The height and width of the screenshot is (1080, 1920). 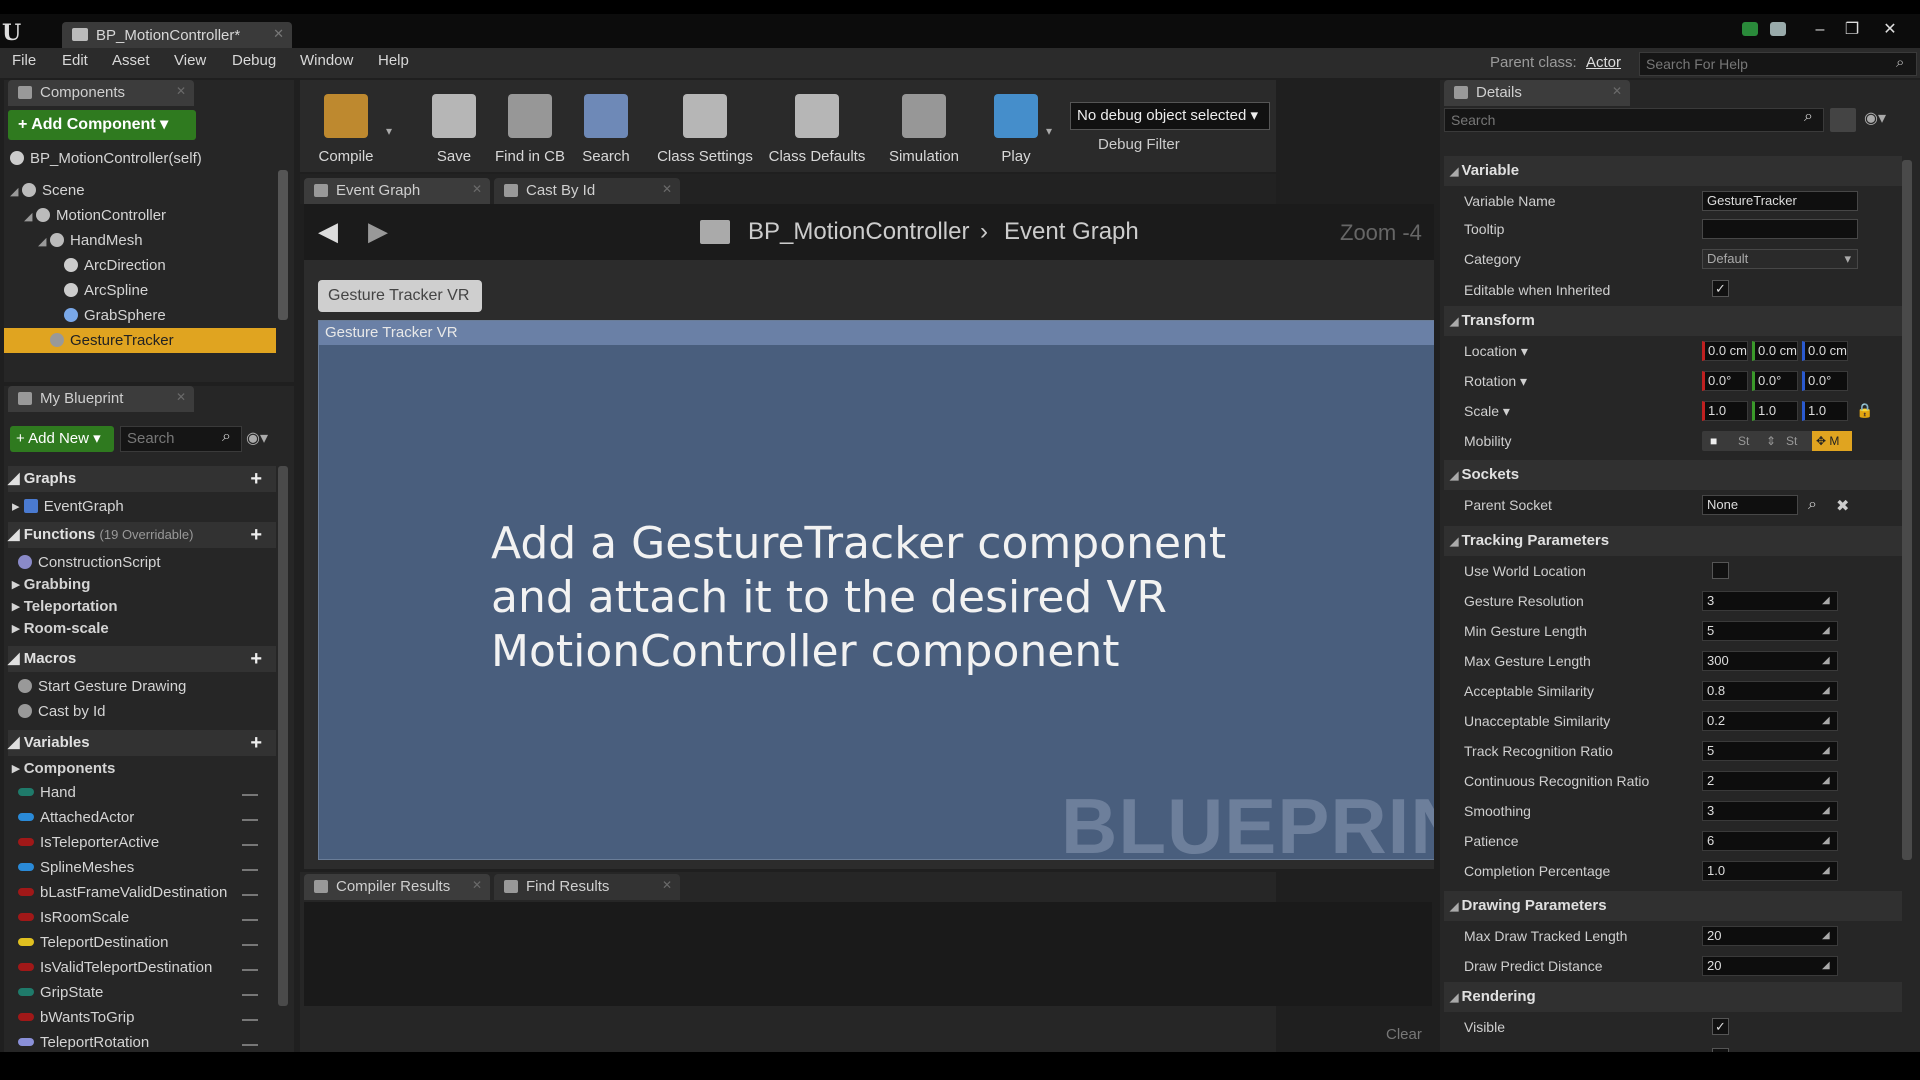 I want to click on unacceptable-similarity-field: 0.2 ◢, so click(x=1770, y=721).